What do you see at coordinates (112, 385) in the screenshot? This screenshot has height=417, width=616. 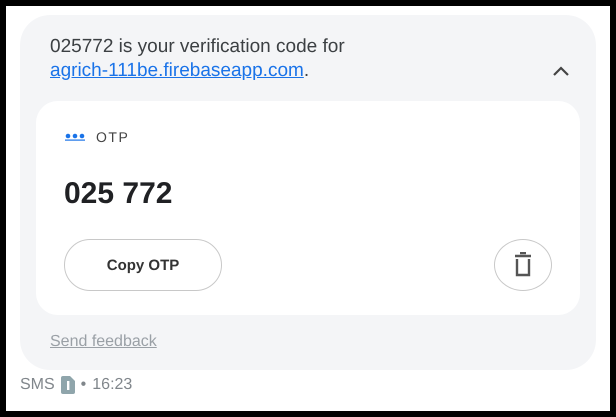 I see `time-label: 16:23` at bounding box center [112, 385].